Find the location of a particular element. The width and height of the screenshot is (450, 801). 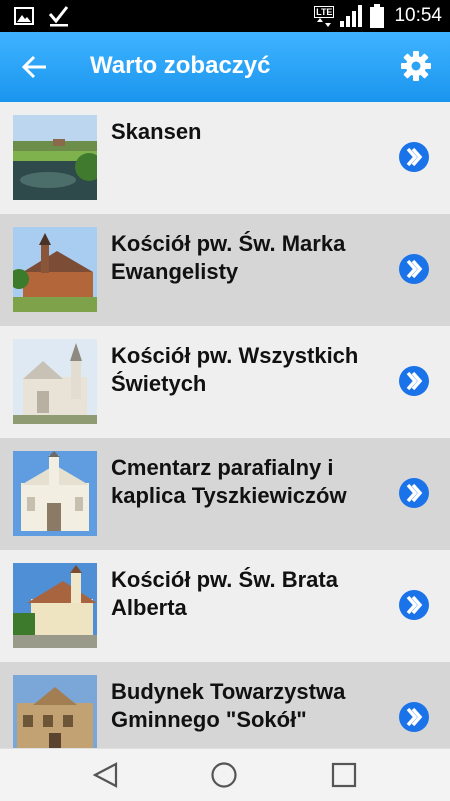

list-item: Budynek Towarzystwa Gminnego "Sokół" is located at coordinates (225, 705).